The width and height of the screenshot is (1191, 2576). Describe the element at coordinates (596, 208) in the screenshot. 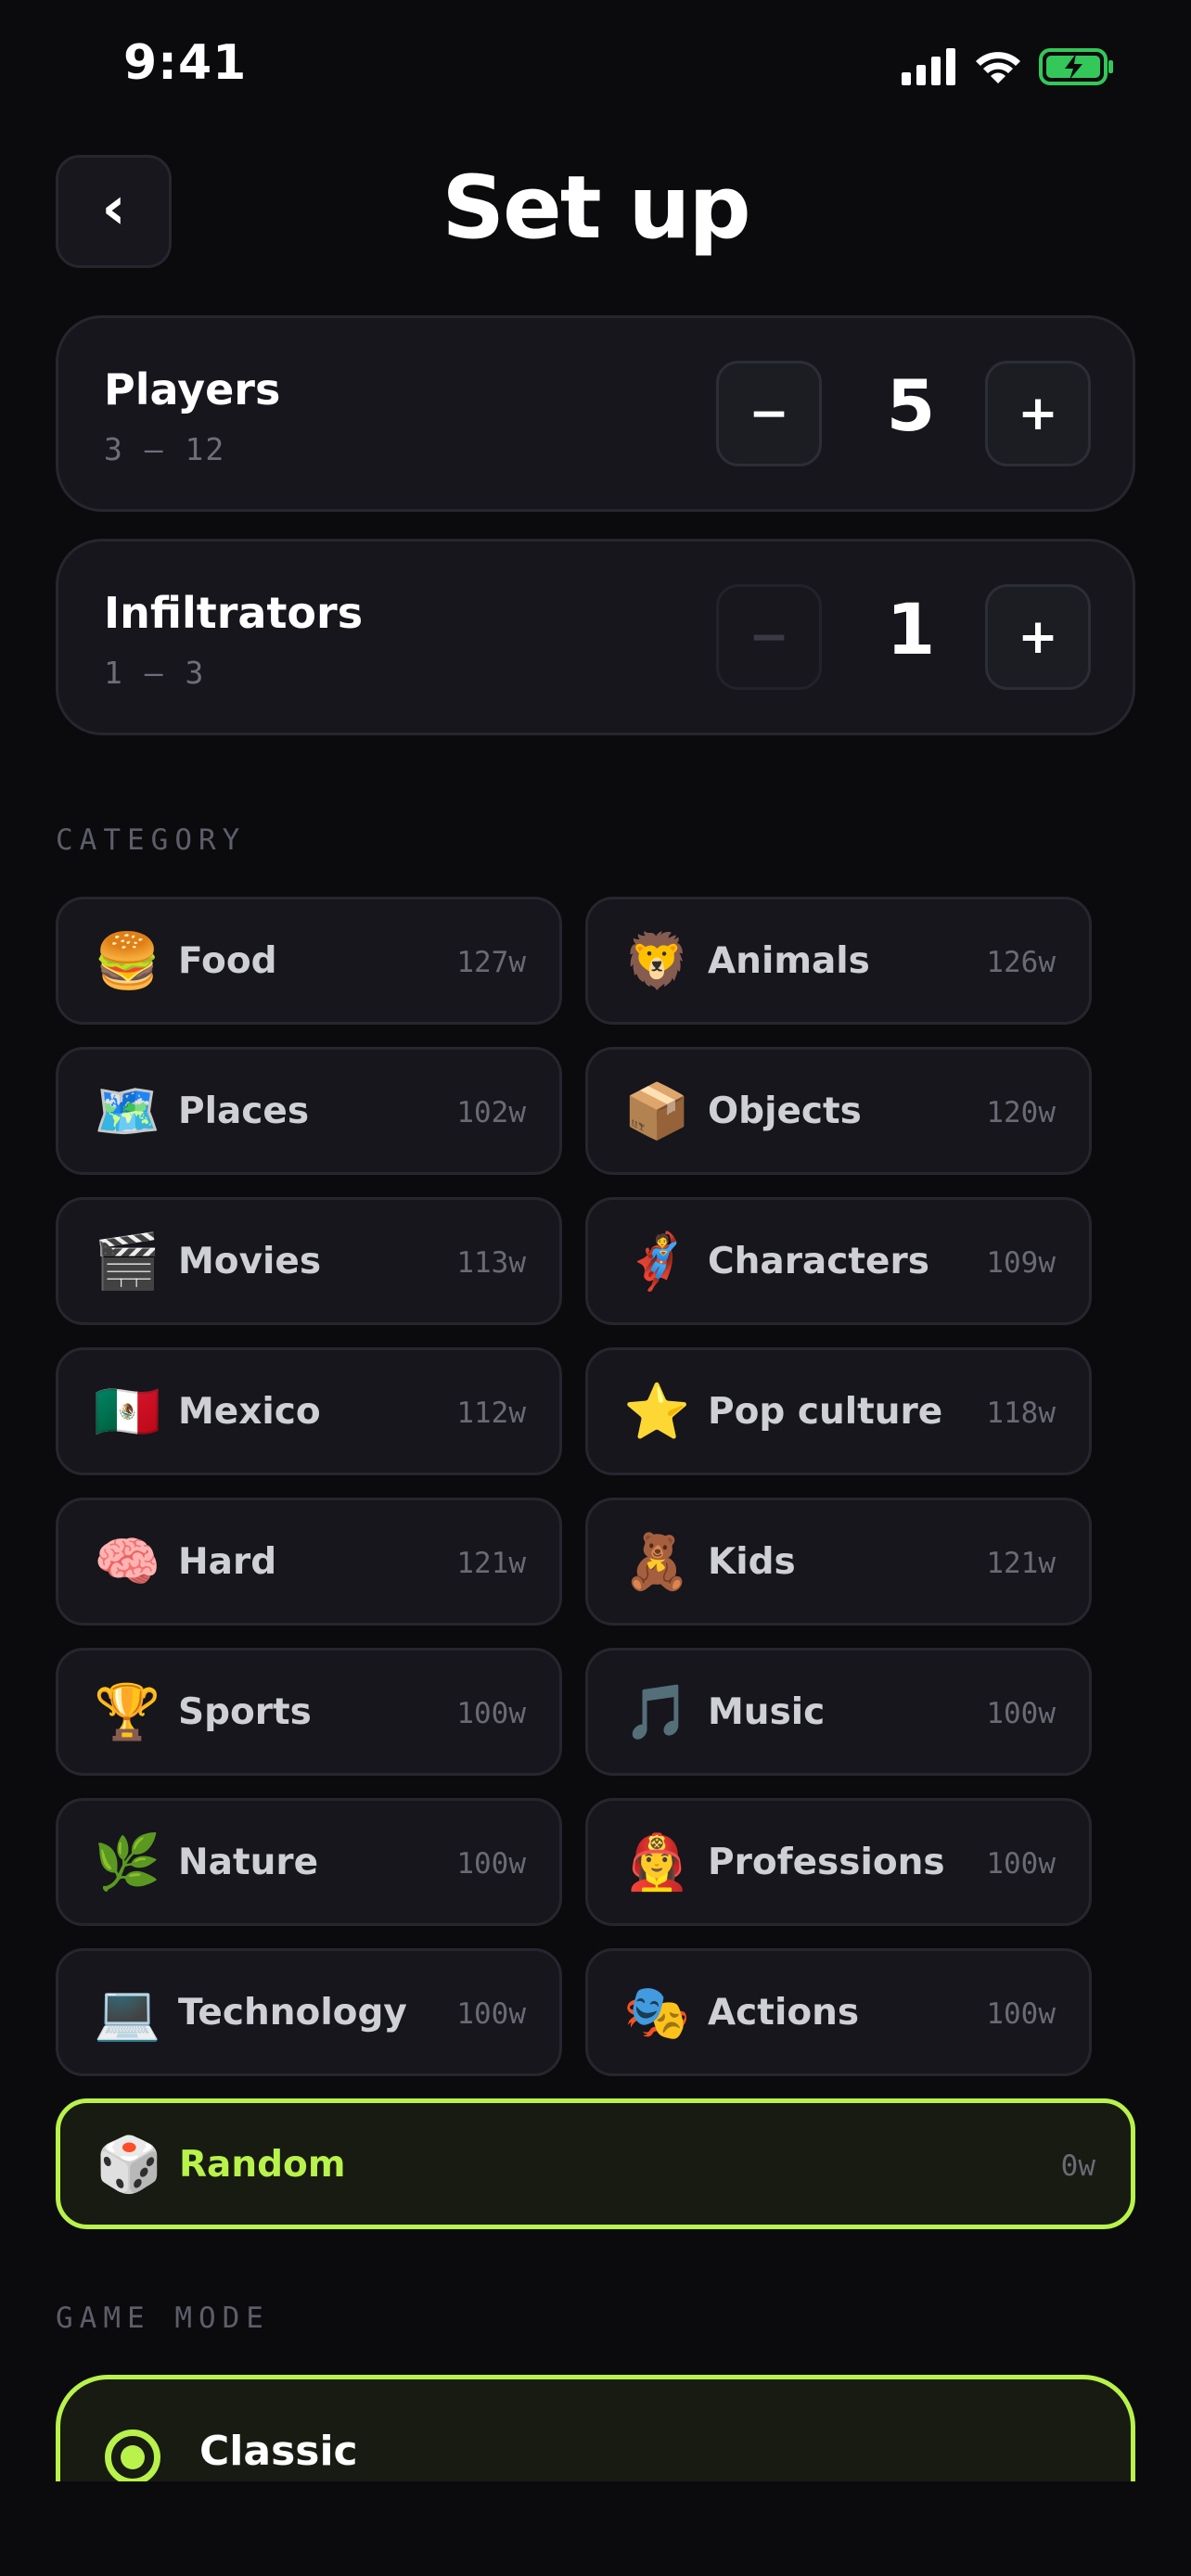

I see `page-title: Set up` at that location.